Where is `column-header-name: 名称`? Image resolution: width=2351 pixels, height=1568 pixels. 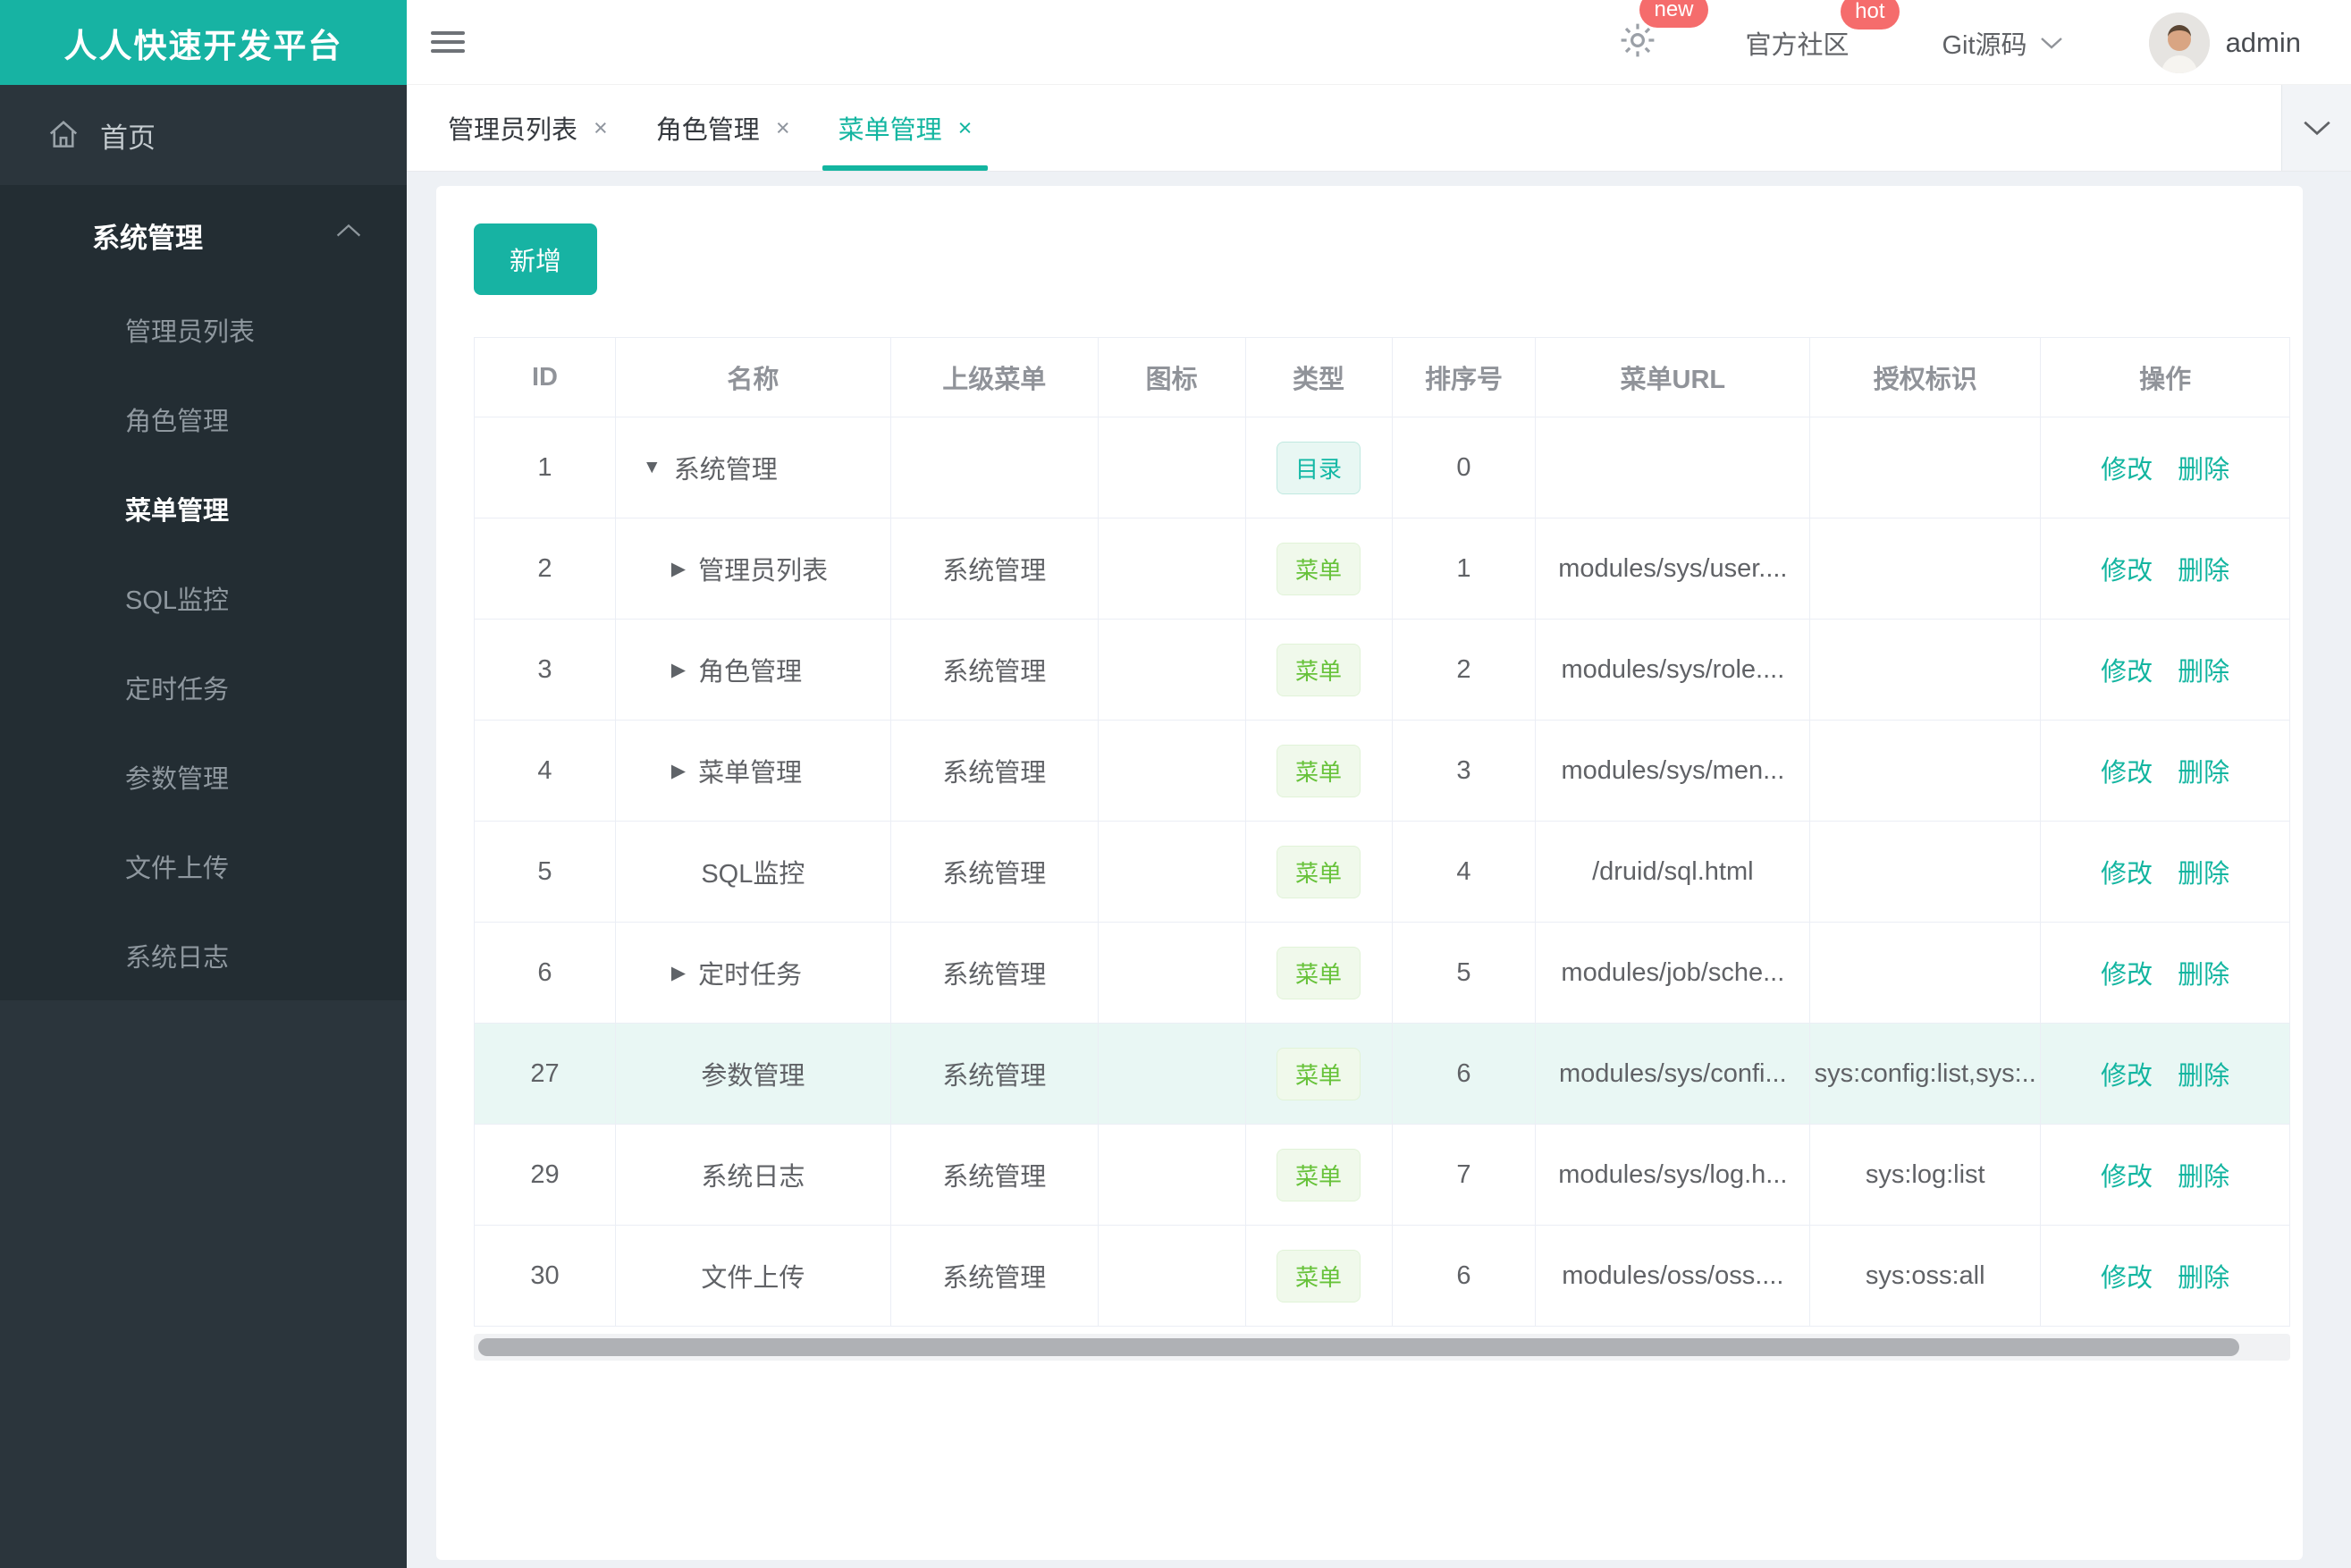
column-header-name: 名称 is located at coordinates (753, 377).